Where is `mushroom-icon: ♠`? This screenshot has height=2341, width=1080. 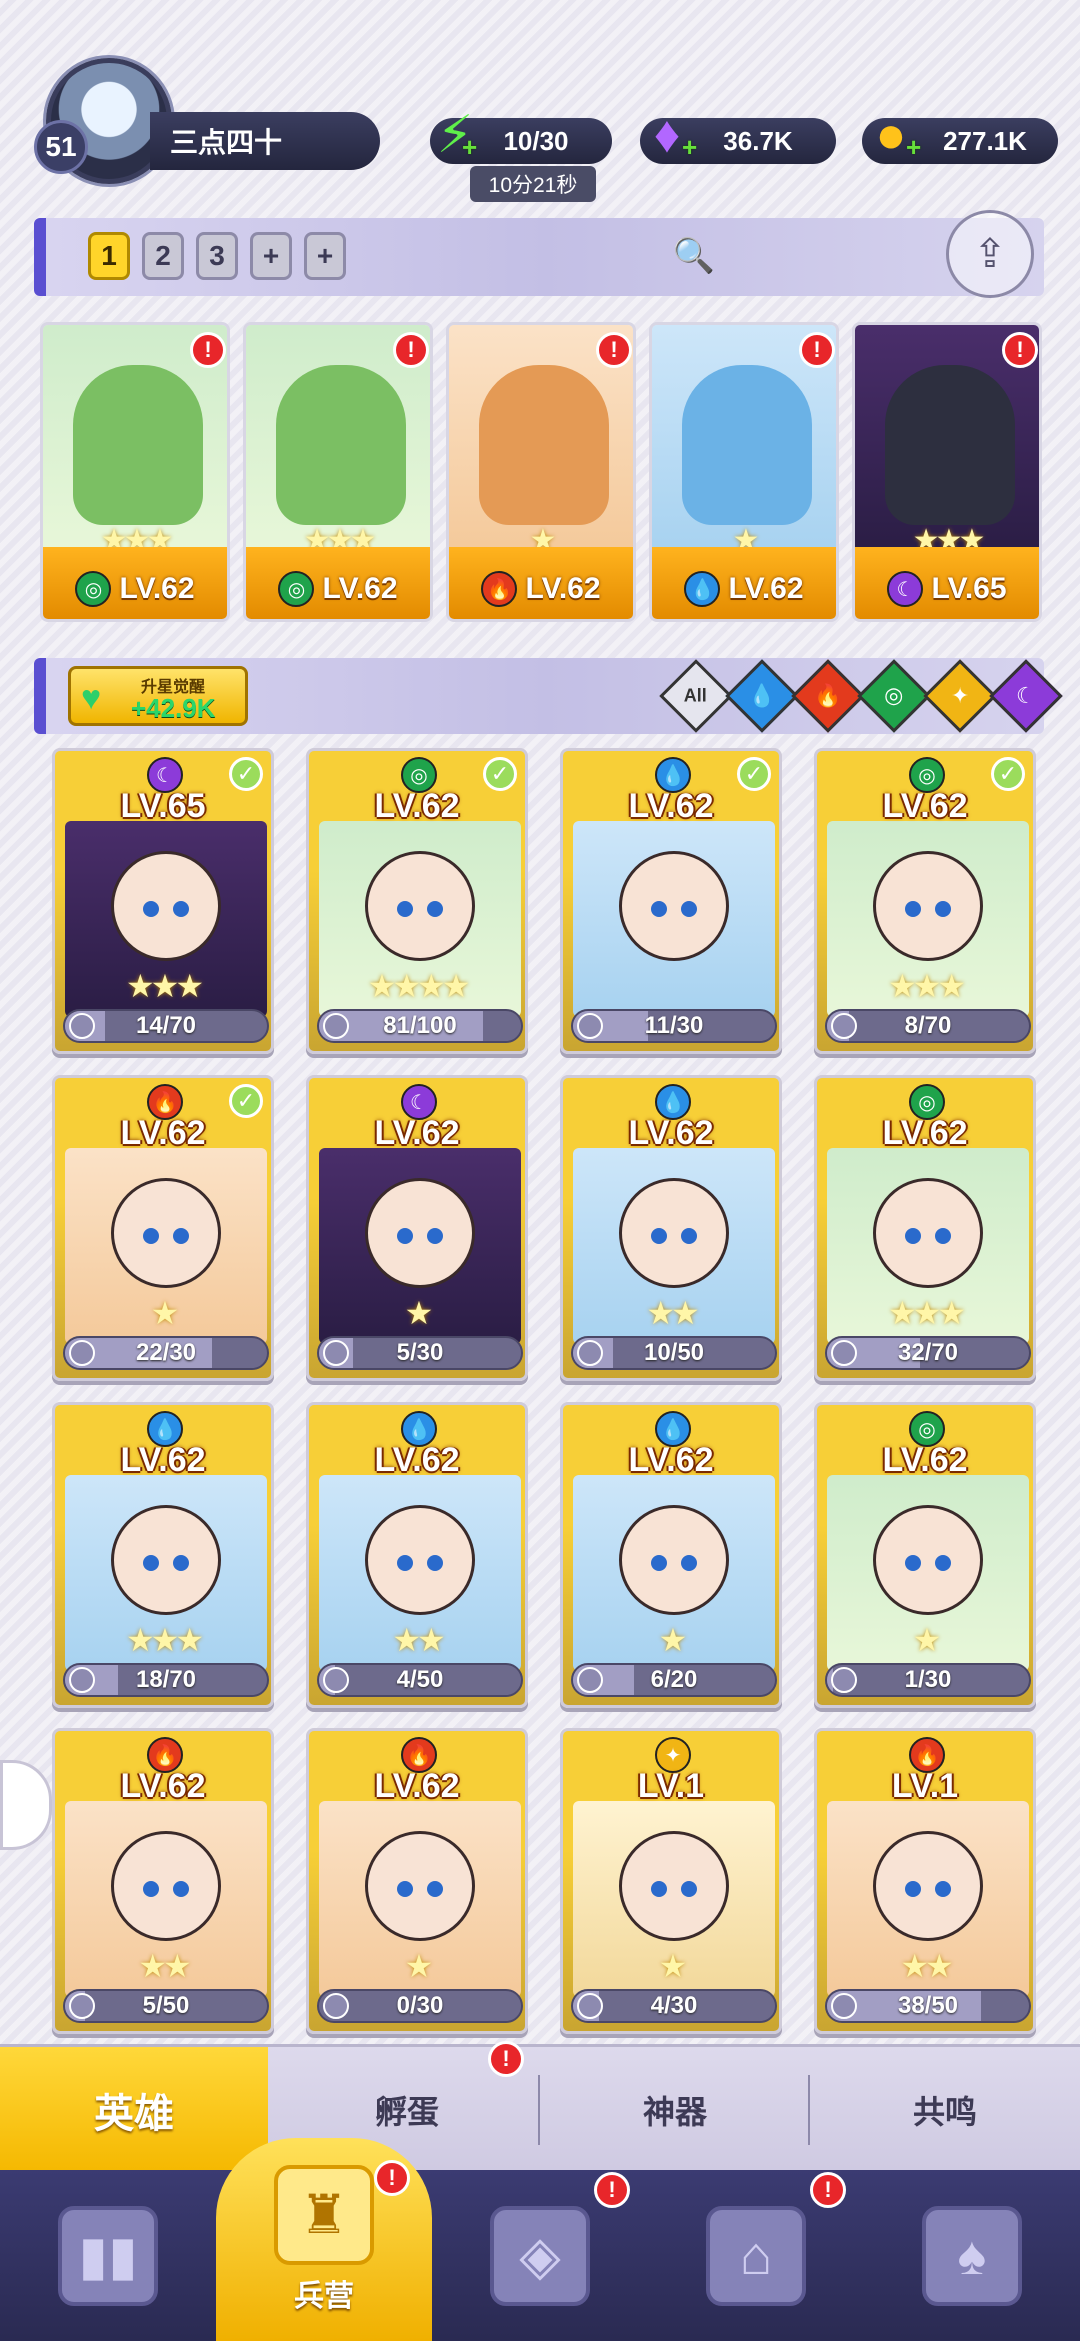
mushroom-icon: ♠ is located at coordinates (972, 2255).